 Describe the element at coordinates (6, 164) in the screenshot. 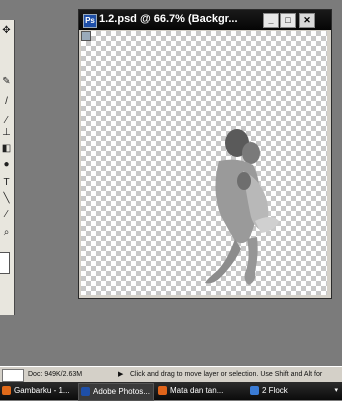

I see `dodge-icon: ●` at that location.